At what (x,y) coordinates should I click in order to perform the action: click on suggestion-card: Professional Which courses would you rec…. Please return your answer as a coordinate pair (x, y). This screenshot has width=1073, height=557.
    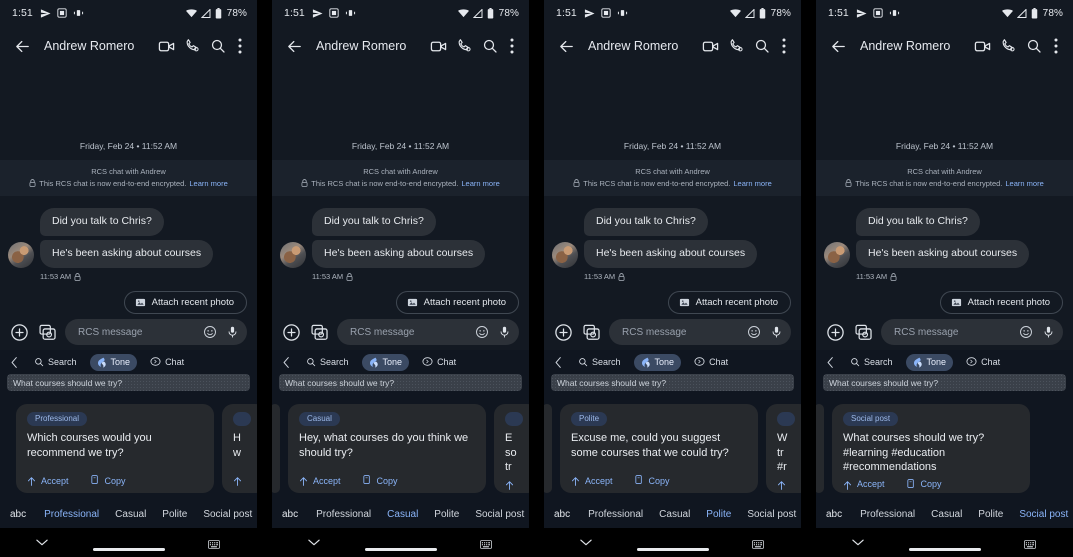
    Looking at the image, I should click on (115, 448).